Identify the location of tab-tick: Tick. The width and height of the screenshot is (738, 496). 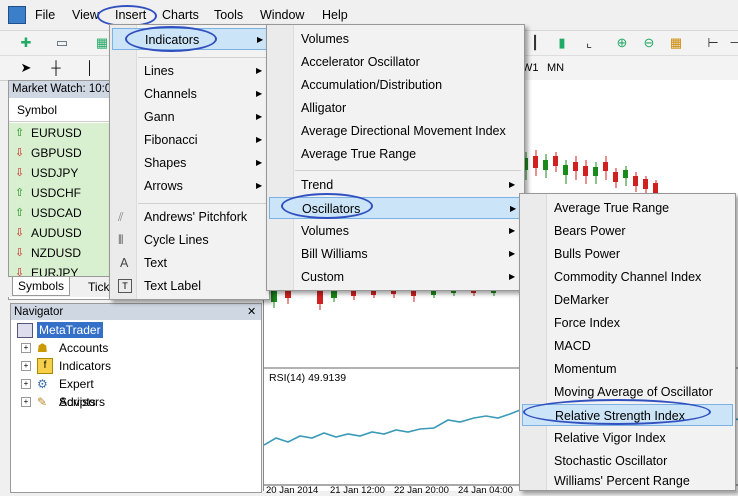
(99, 287).